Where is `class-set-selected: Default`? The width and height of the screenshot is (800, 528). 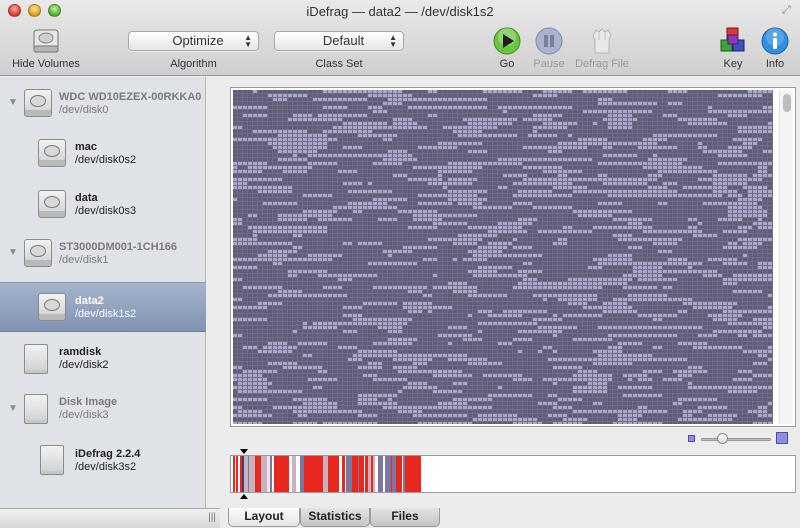 class-set-selected: Default is located at coordinates (343, 40).